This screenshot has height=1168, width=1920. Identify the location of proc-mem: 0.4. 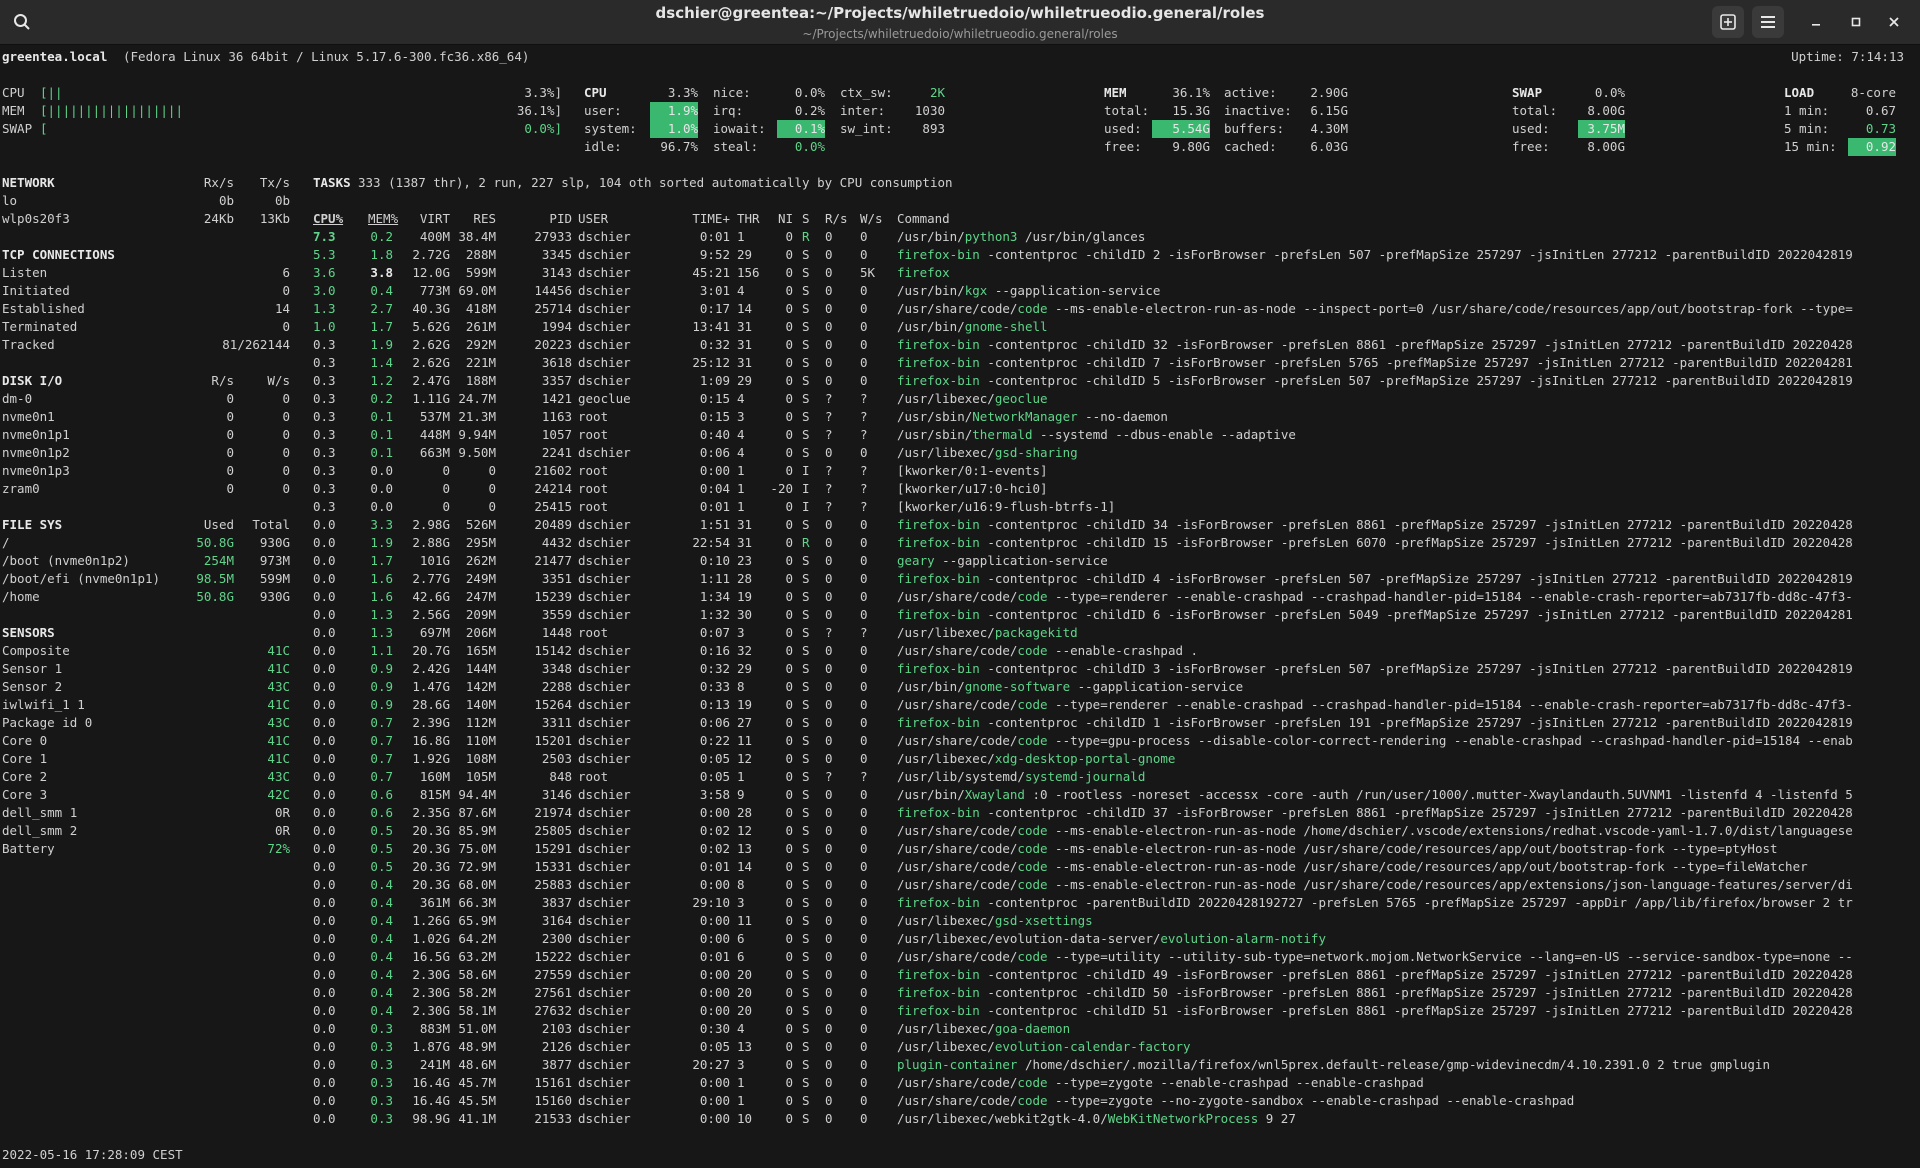
(381, 920).